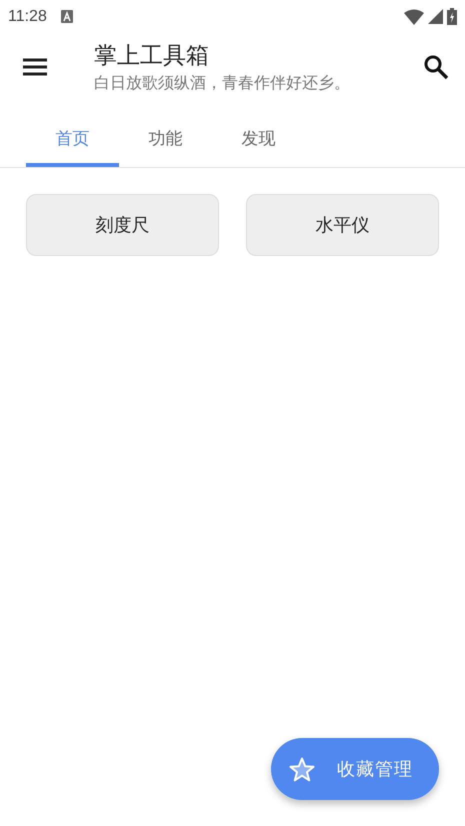 The height and width of the screenshot is (826, 465). What do you see at coordinates (436, 67) in the screenshot?
I see `search-icon` at bounding box center [436, 67].